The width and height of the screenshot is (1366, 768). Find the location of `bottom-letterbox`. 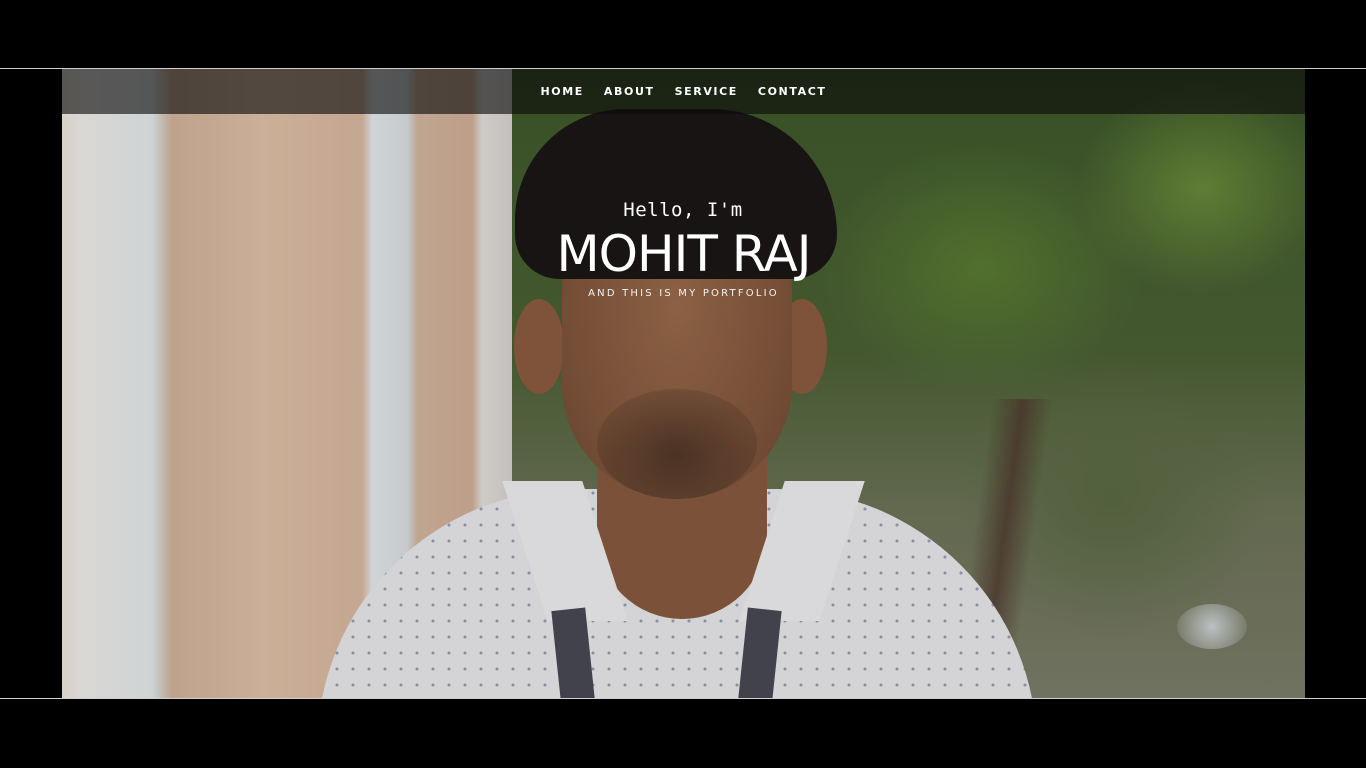

bottom-letterbox is located at coordinates (683, 733).